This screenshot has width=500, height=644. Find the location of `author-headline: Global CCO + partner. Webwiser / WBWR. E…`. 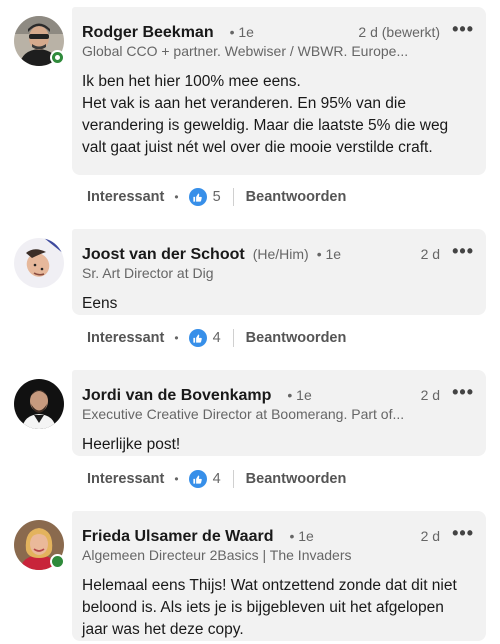

author-headline: Global CCO + partner. Webwiser / WBWR. E… is located at coordinates (245, 51).